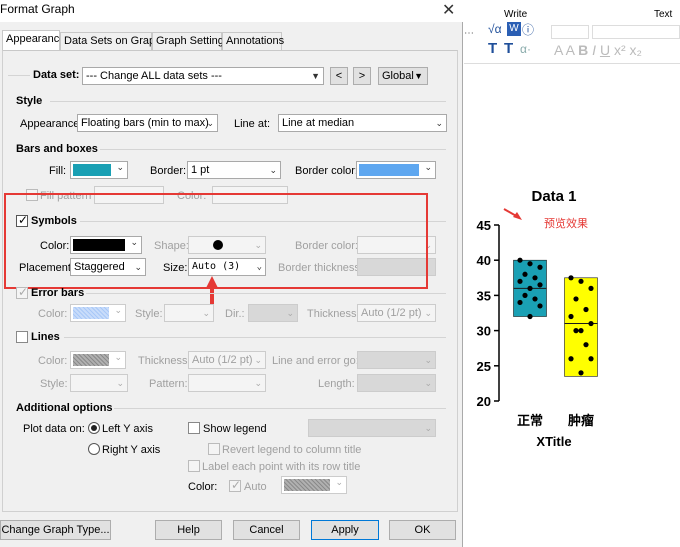 Image resolution: width=680 pixels, height=547 pixels. Describe the element at coordinates (54, 384) in the screenshot. I see `line-style-label: Style:` at that location.